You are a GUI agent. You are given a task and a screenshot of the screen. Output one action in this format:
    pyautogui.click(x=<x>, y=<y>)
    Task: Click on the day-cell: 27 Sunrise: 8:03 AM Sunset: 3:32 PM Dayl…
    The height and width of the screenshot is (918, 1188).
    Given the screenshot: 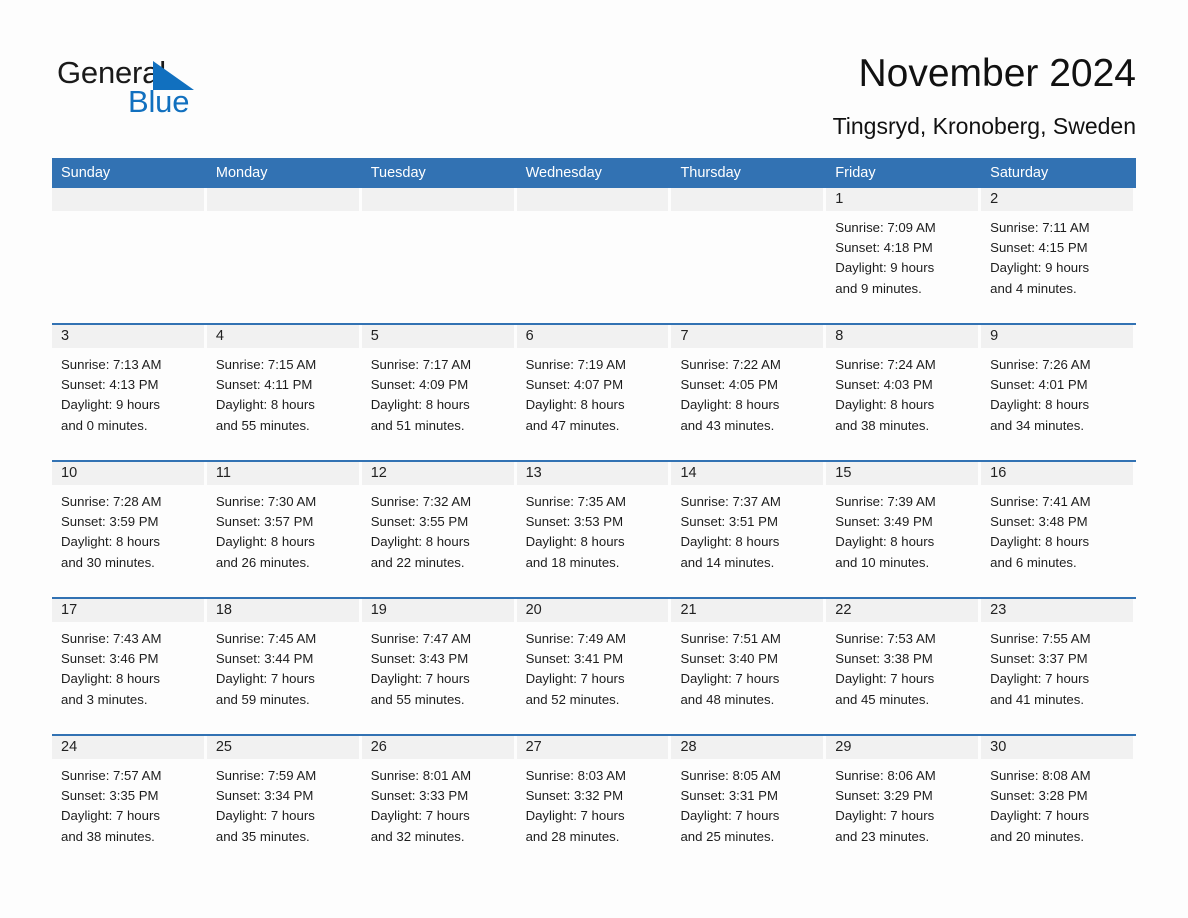 What is the action you would take?
    pyautogui.click(x=594, y=803)
    